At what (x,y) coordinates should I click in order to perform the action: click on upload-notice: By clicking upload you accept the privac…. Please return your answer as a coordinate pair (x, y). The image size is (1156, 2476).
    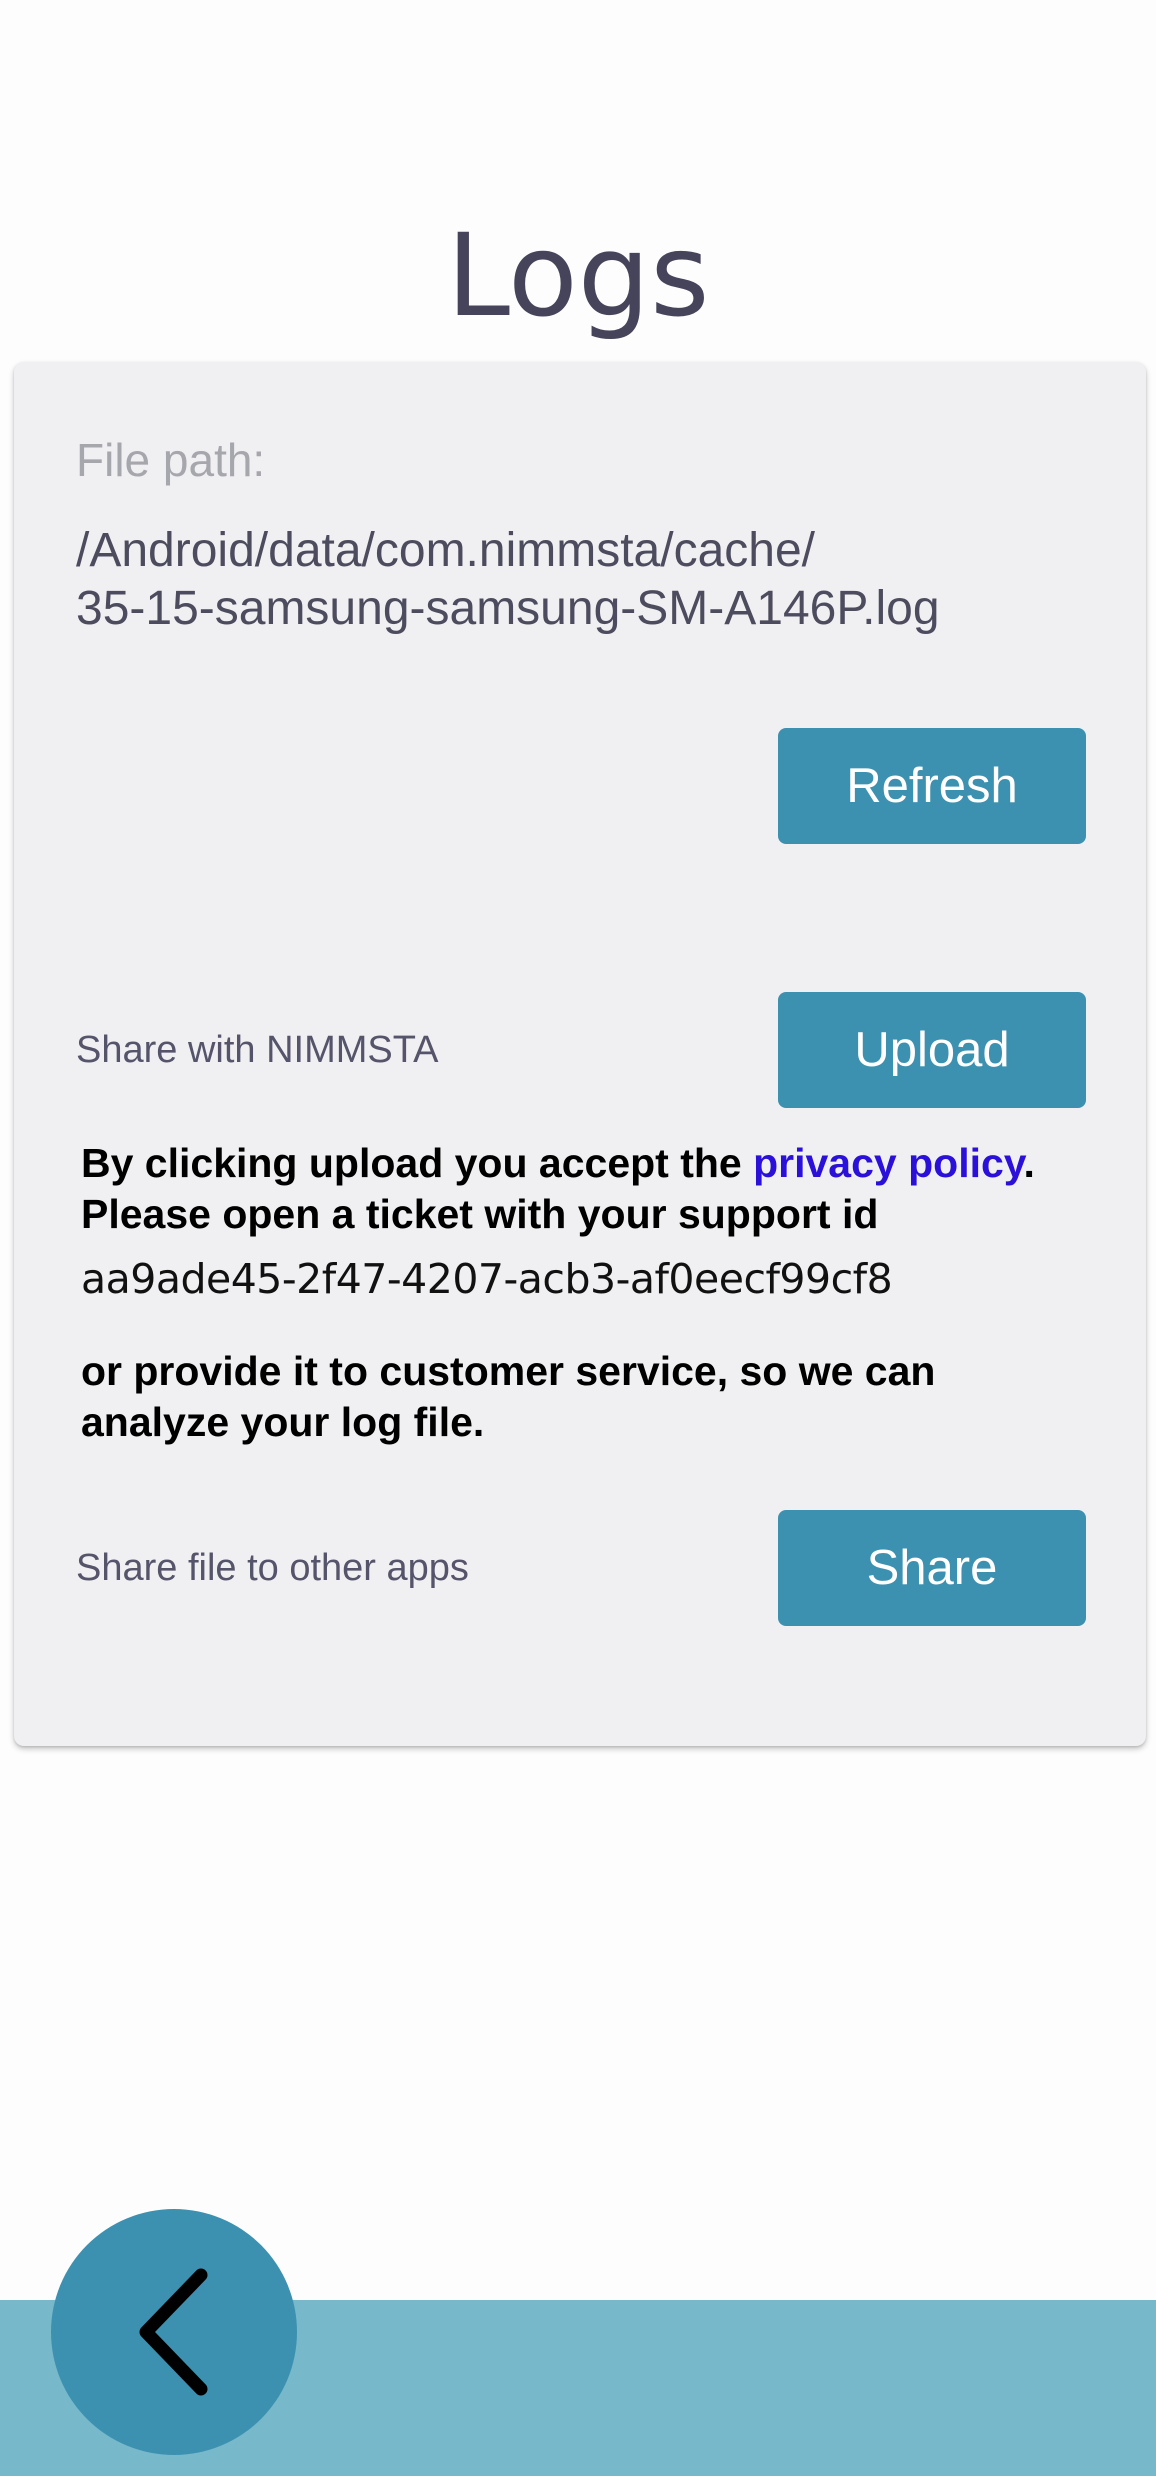
    Looking at the image, I should click on (586, 1189).